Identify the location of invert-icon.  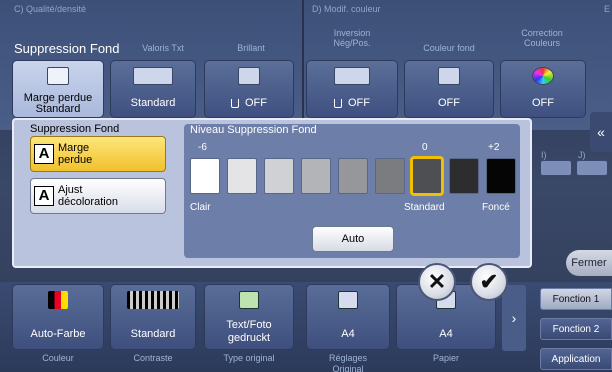
(352, 76).